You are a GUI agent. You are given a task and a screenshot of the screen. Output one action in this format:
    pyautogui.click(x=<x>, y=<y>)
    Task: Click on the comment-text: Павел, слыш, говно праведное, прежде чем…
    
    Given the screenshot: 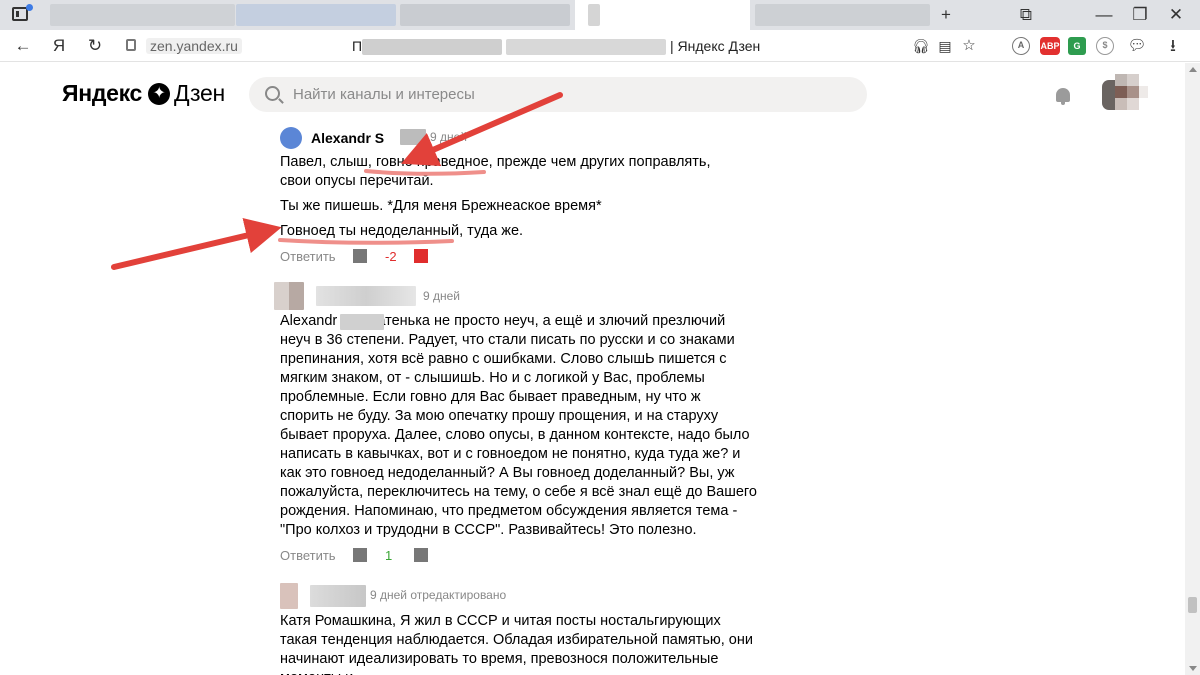 What is the action you would take?
    pyautogui.click(x=495, y=171)
    